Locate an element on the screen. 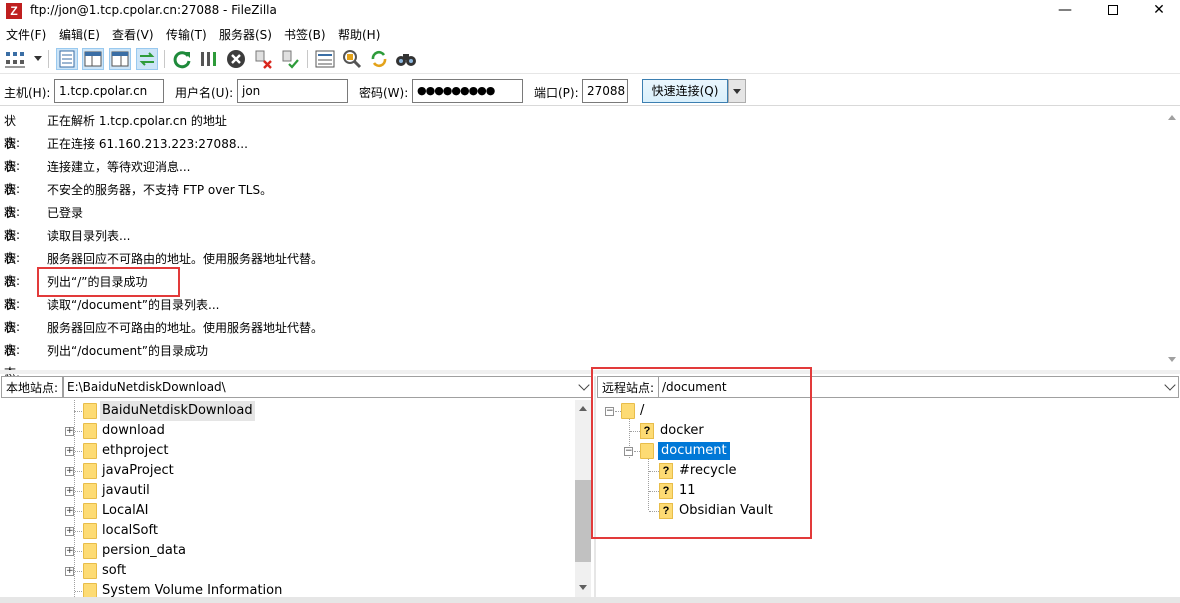  password-input: ●●●●●●●●● is located at coordinates (467, 91).